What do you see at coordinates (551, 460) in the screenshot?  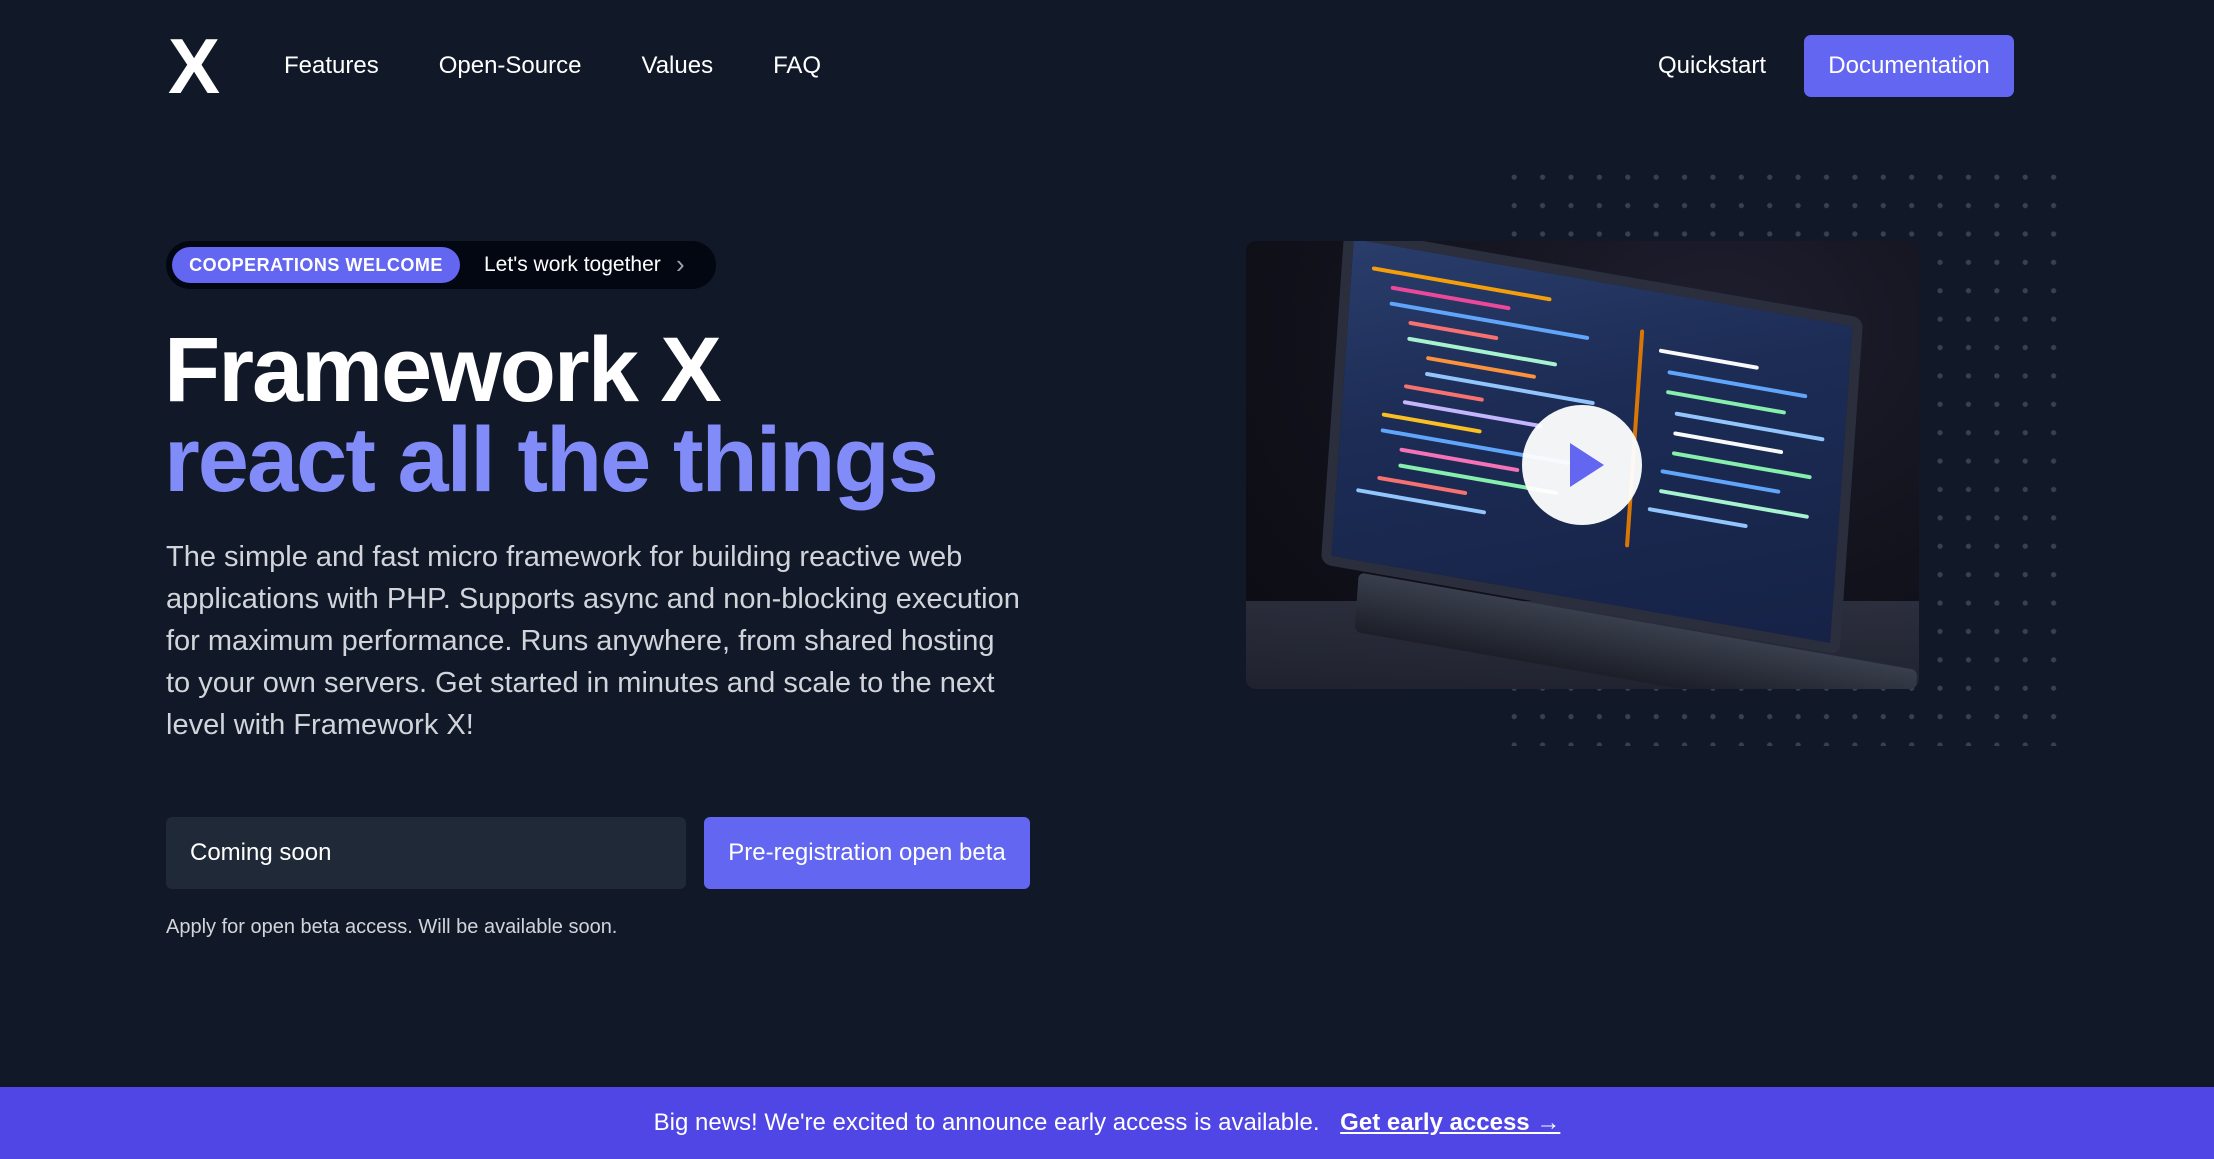 I see `hero-subtitle: react all the things` at bounding box center [551, 460].